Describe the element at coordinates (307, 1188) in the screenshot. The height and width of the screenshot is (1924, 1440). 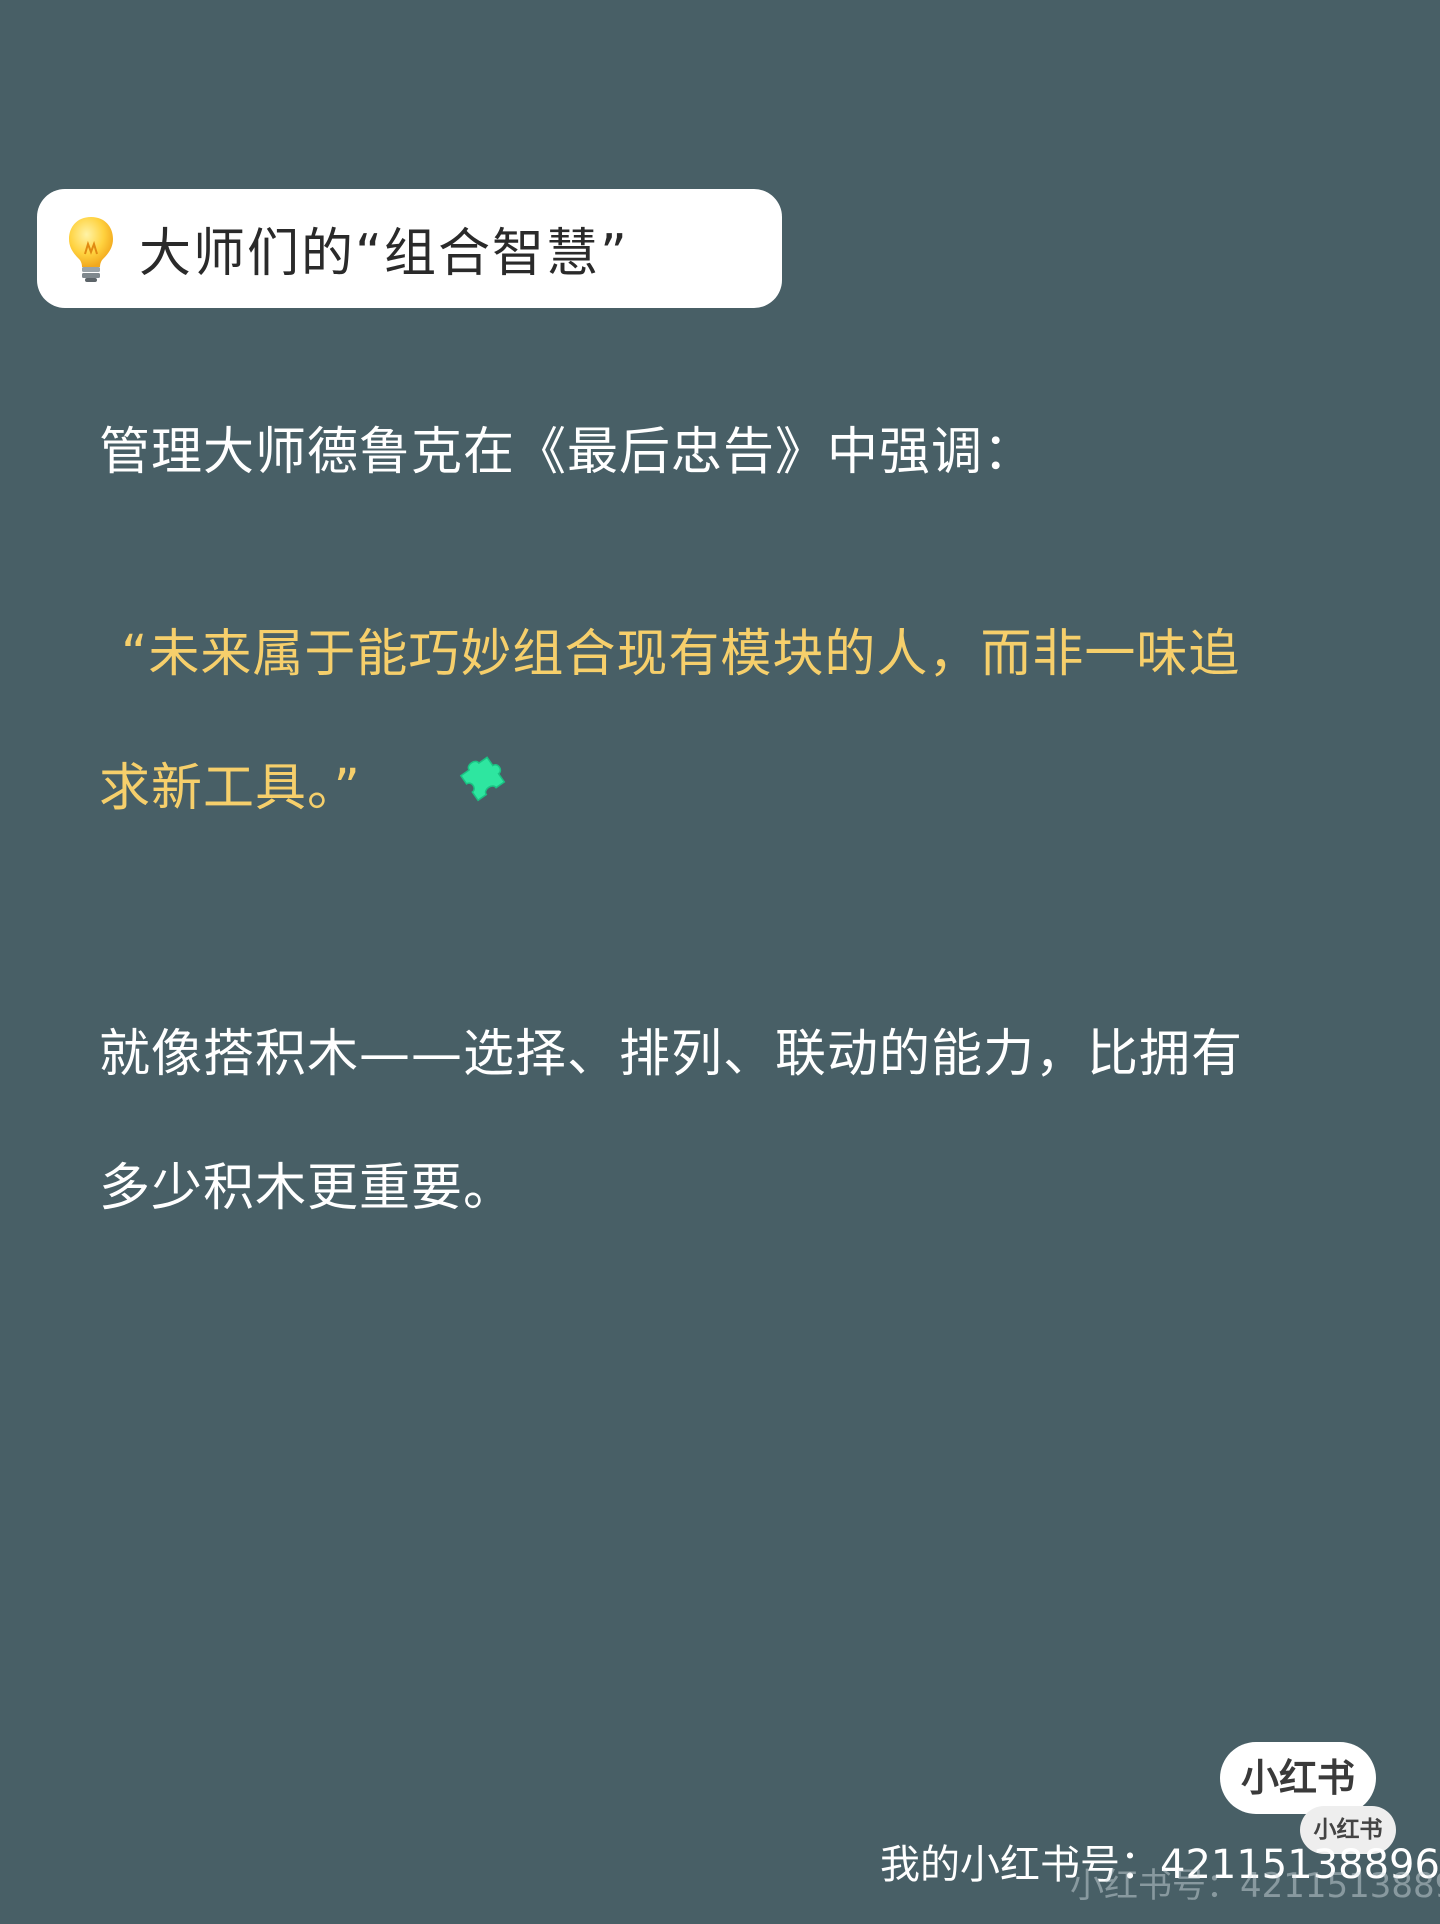
I see `analogy-line-2: 多少积木更重要。` at that location.